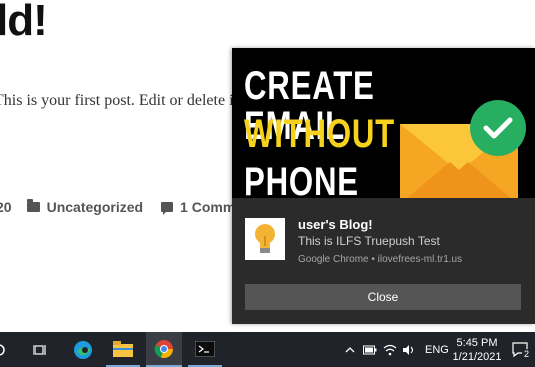  Describe the element at coordinates (477, 350) in the screenshot. I see `clock: 5:45 PM 1/21/2021` at that location.